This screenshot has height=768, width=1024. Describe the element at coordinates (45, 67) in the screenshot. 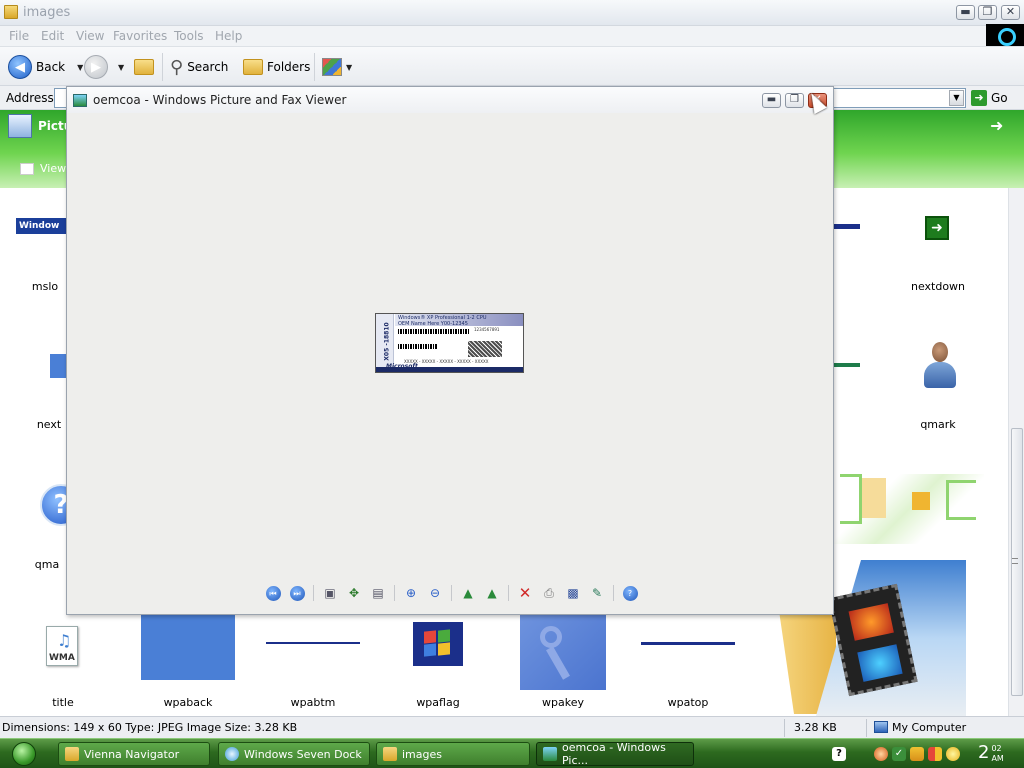

I see `back-button: ◀ Back ▼` at that location.